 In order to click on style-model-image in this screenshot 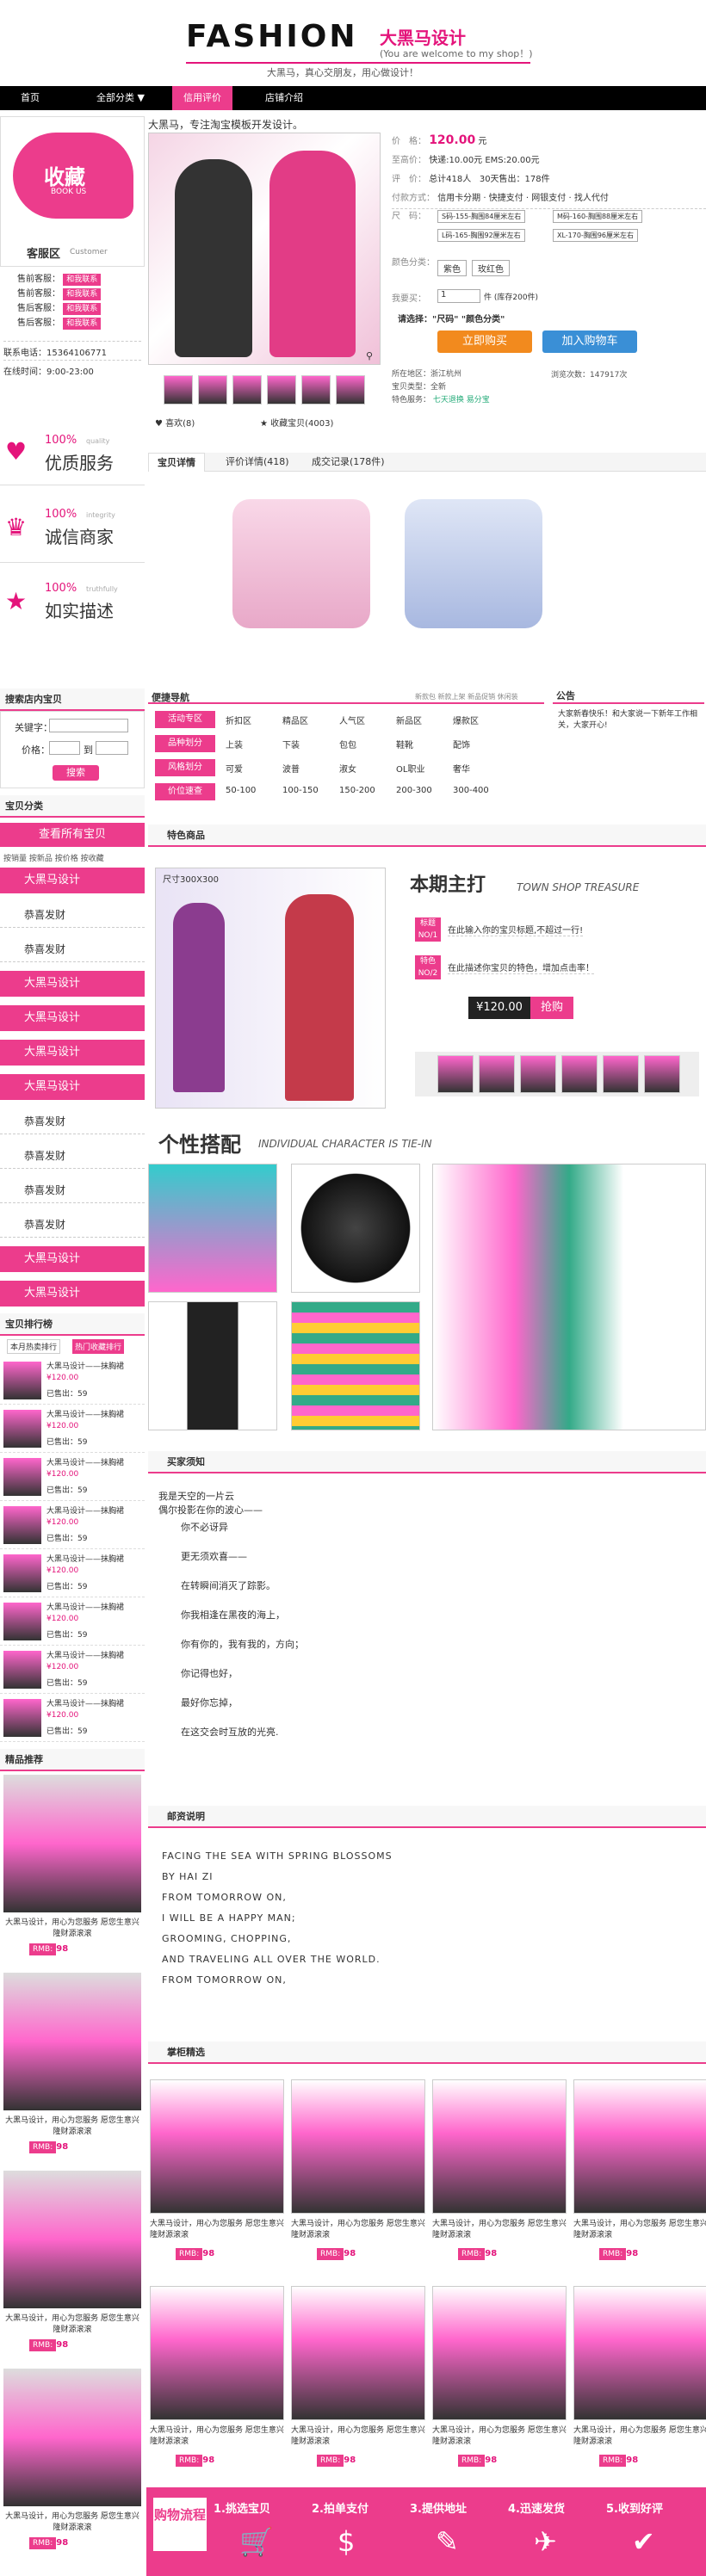, I will do `click(569, 1297)`.